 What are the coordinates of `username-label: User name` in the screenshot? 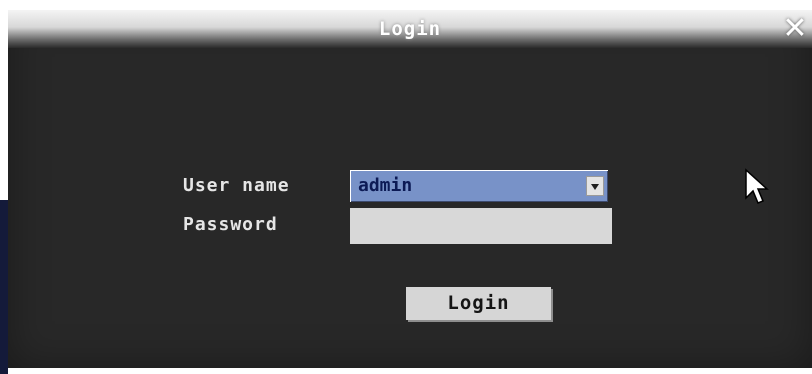 It's located at (236, 185).